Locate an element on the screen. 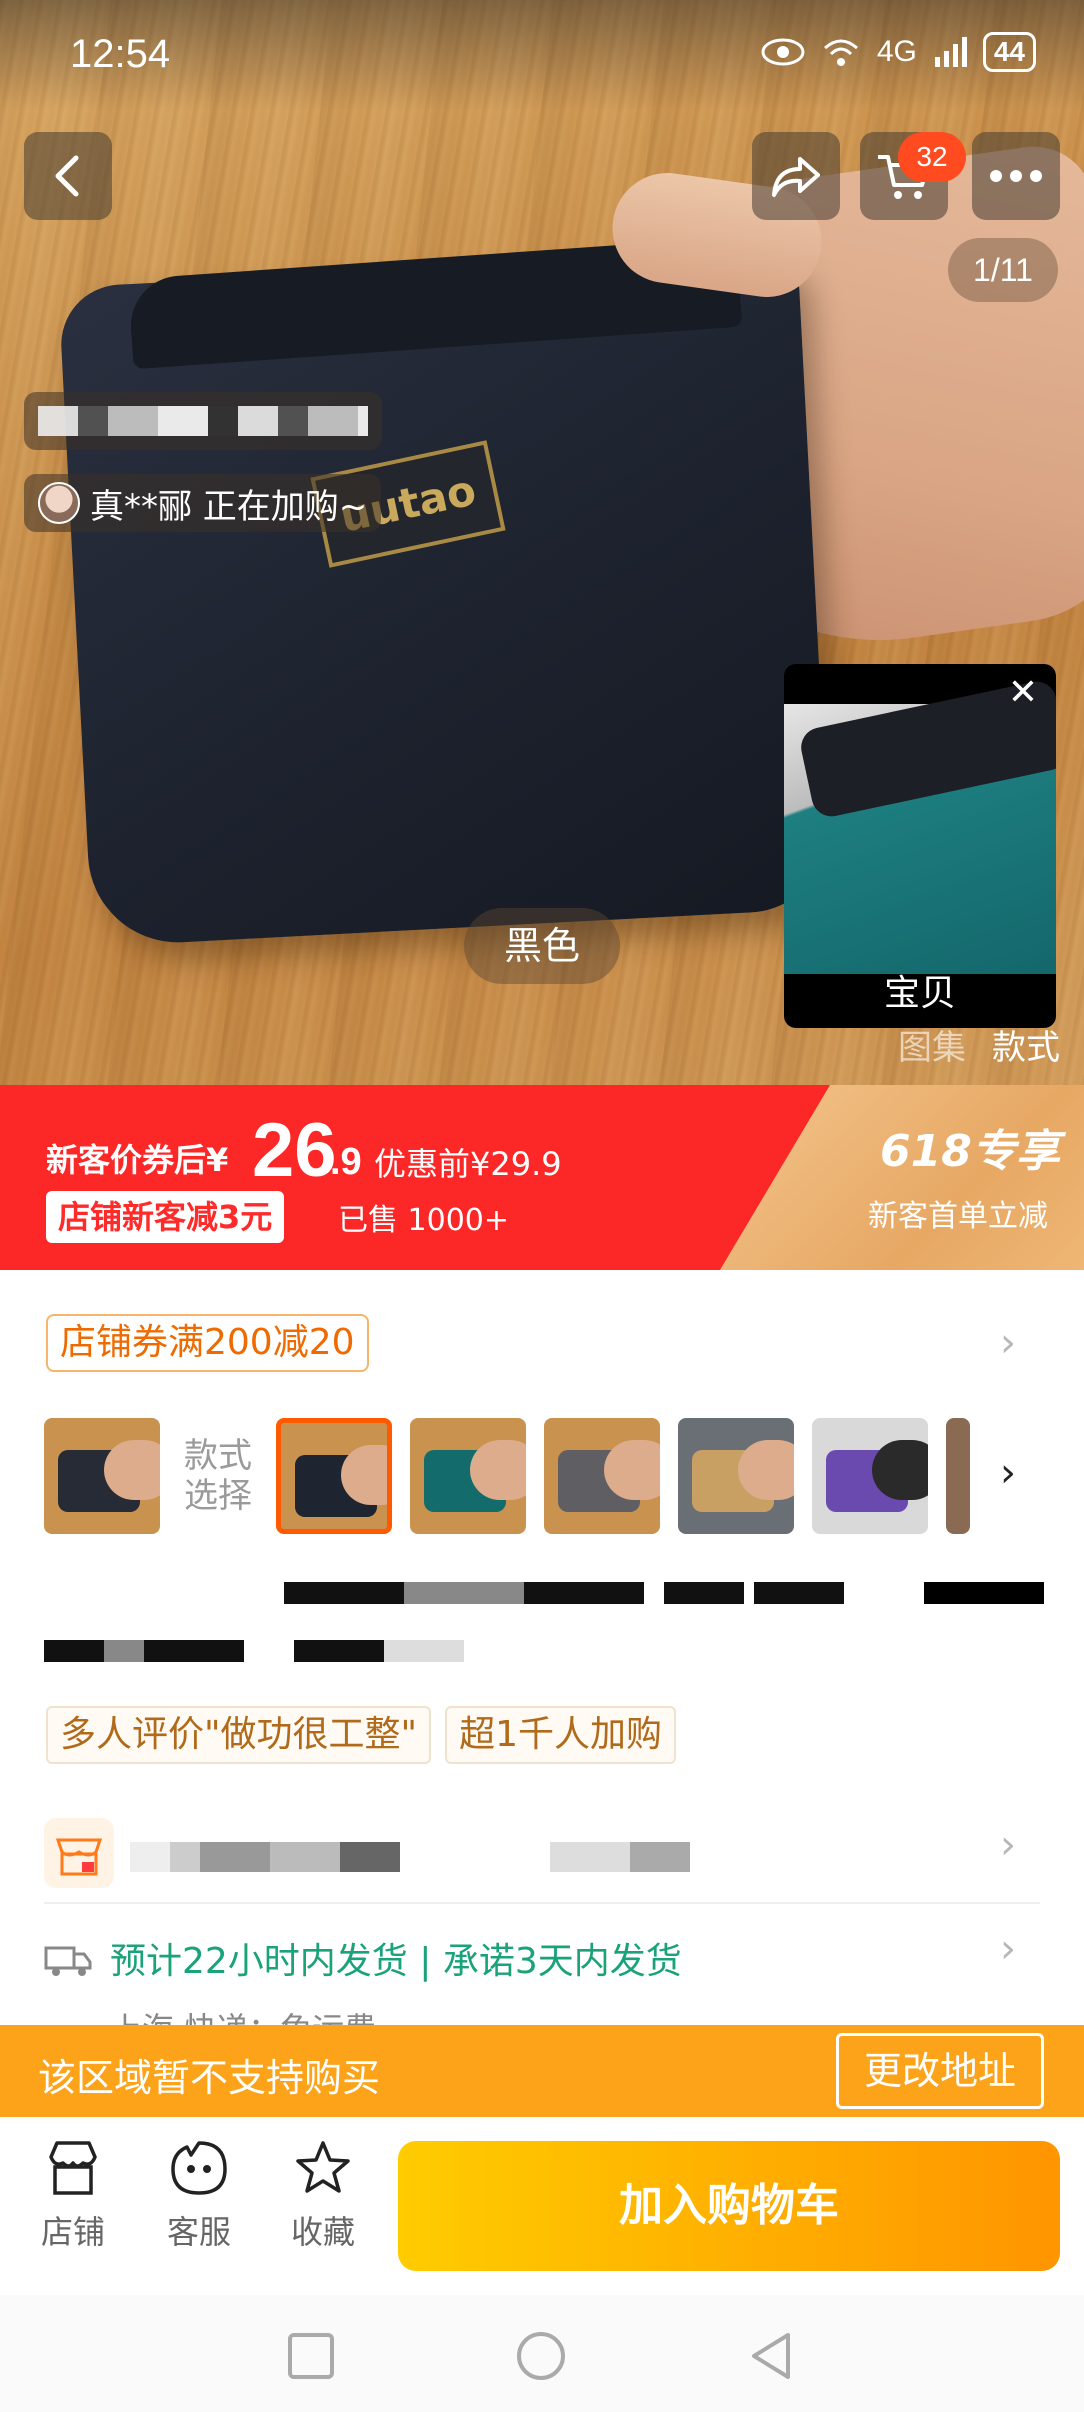 Image resolution: width=1084 pixels, height=2412 pixels. redacted-text is located at coordinates (203, 421).